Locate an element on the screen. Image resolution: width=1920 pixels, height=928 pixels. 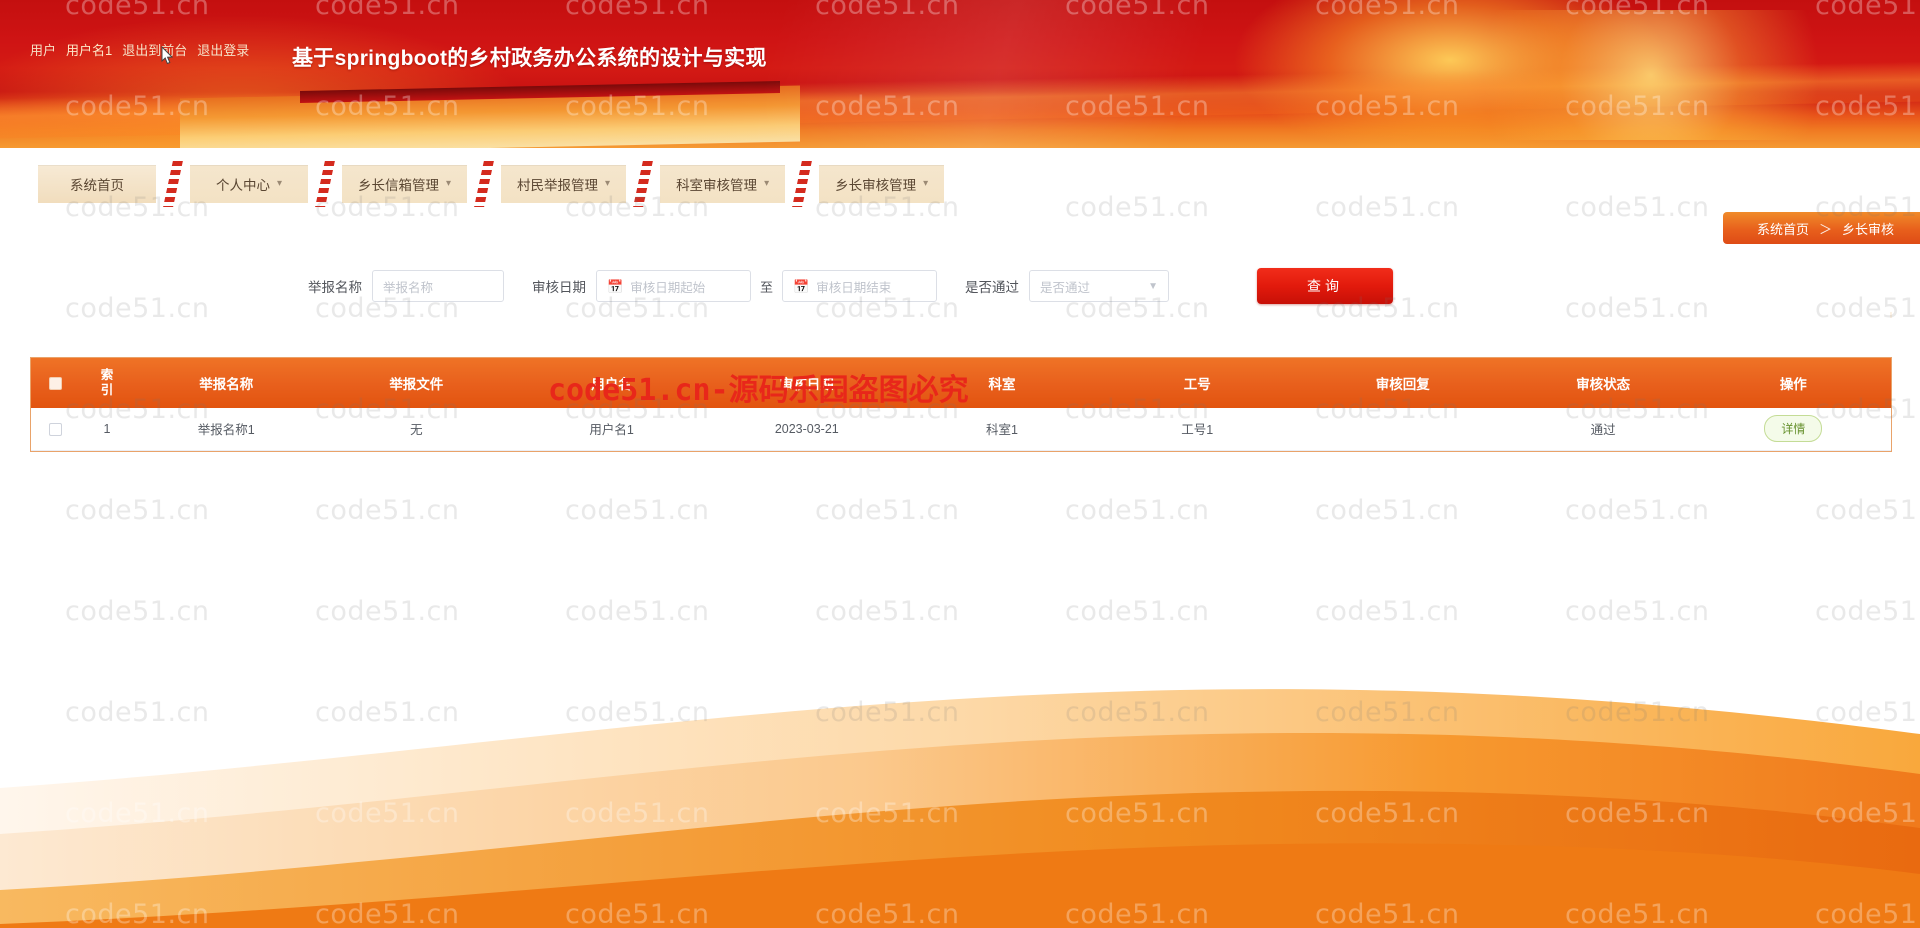
nav-item-label: 科室审核管理 is located at coordinates (717, 185).